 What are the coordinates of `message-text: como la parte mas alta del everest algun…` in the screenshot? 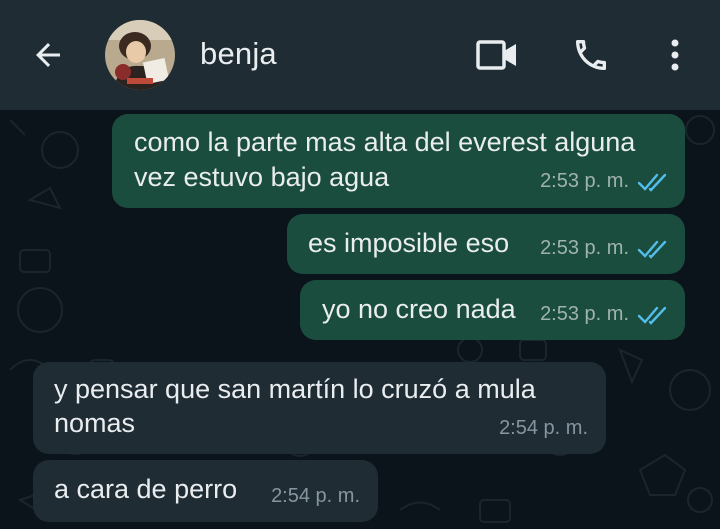 It's located at (385, 142).